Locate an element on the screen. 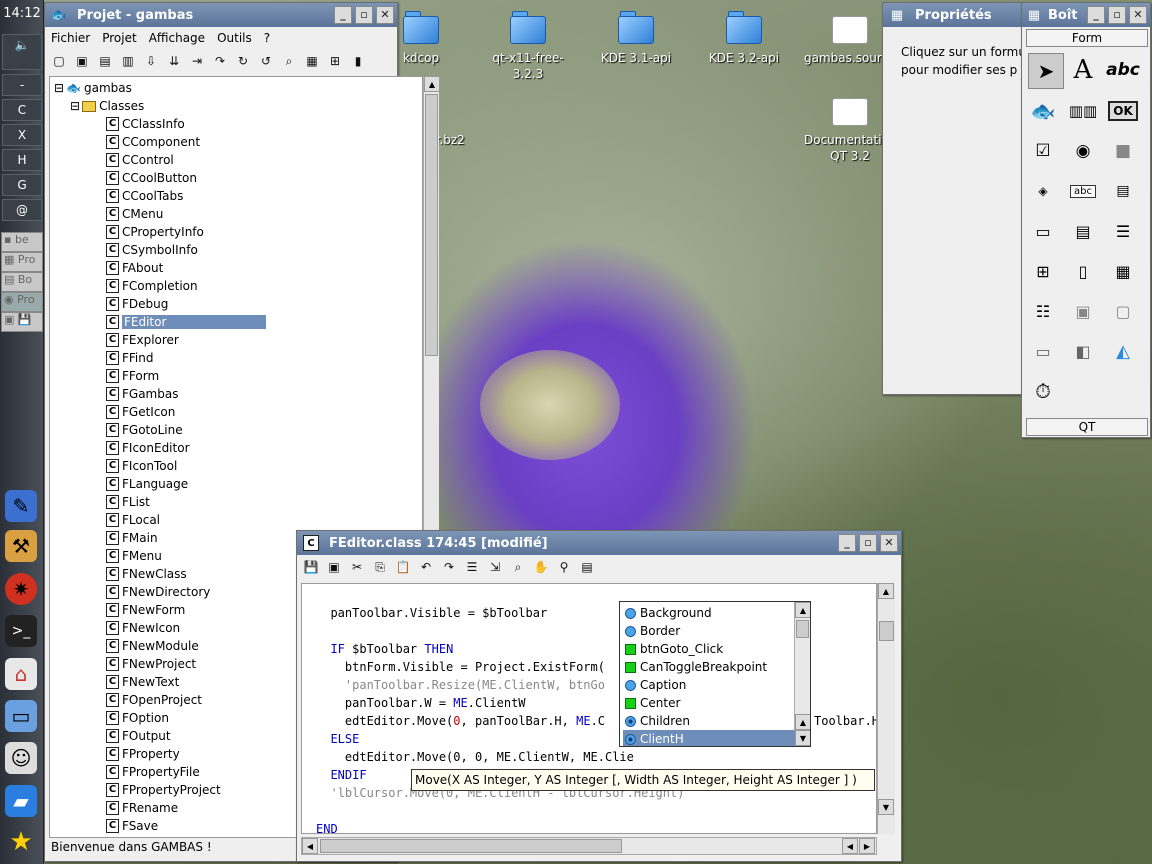 Image resolution: width=1152 pixels, height=864 pixels. panel-button-4: H is located at coordinates (22, 160).